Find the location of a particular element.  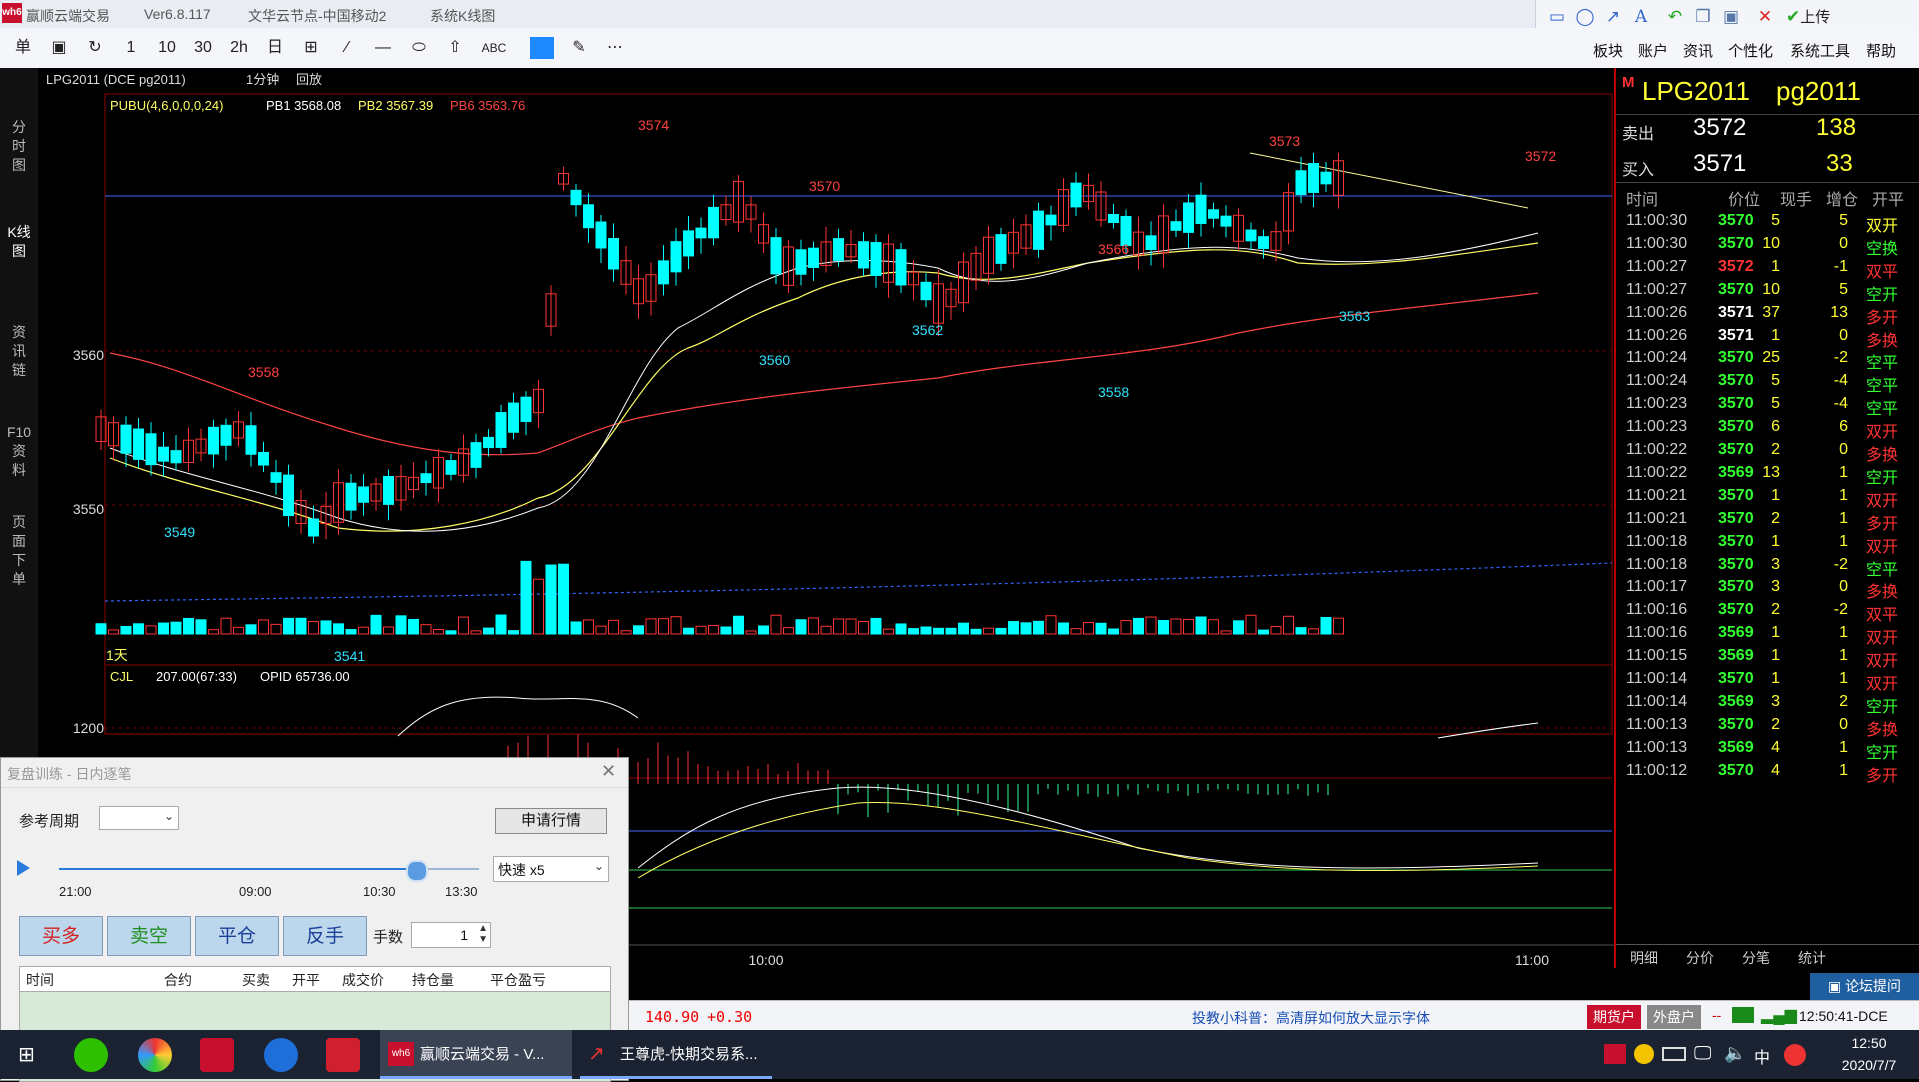

trading-app-icon is located at coordinates (217, 1055).